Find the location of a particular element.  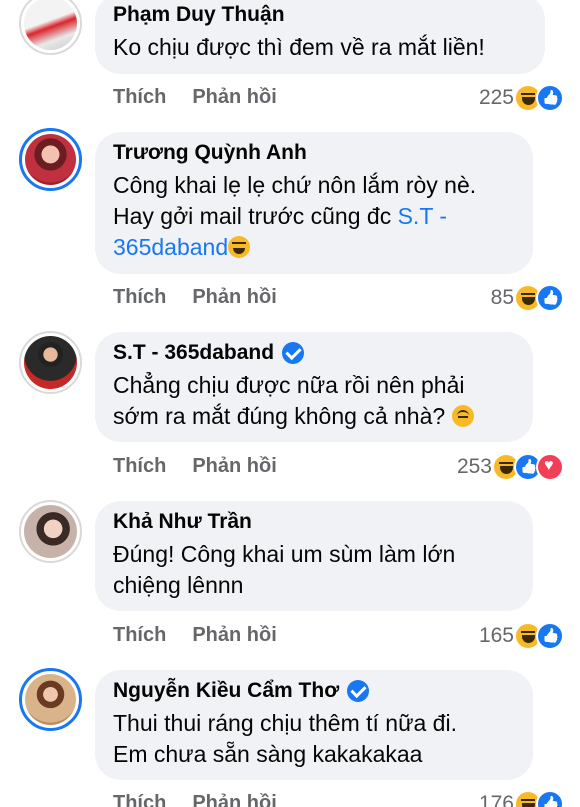

author-name: Trương Quỳnh Anh is located at coordinates (314, 153).